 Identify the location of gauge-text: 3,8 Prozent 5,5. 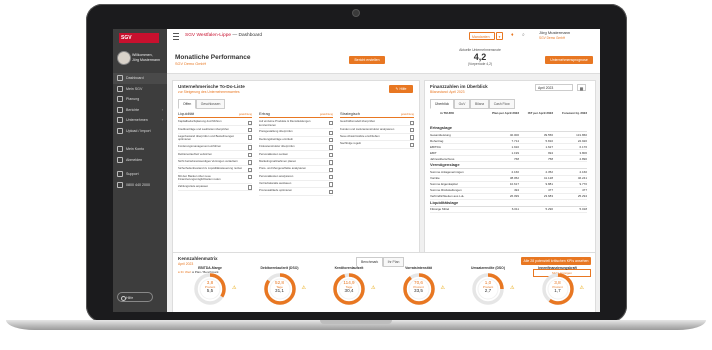
(210, 286).